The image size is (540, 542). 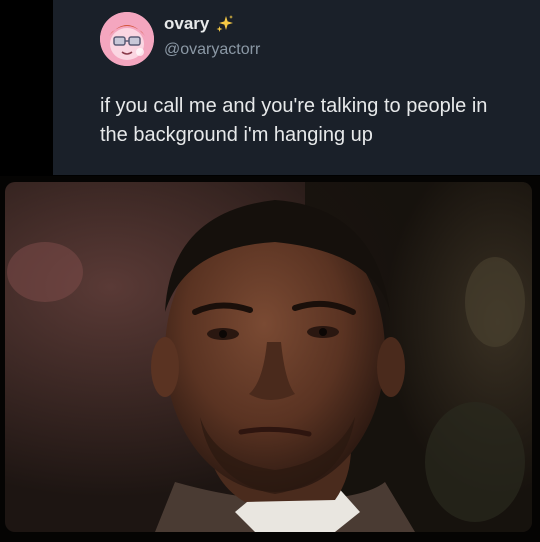 I want to click on avatar-icon, so click(x=127, y=39).